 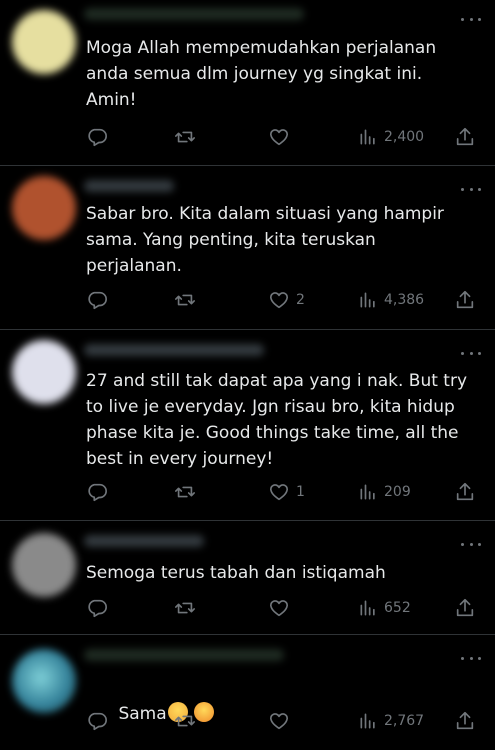 What do you see at coordinates (404, 137) in the screenshot?
I see `view-count: 2,400` at bounding box center [404, 137].